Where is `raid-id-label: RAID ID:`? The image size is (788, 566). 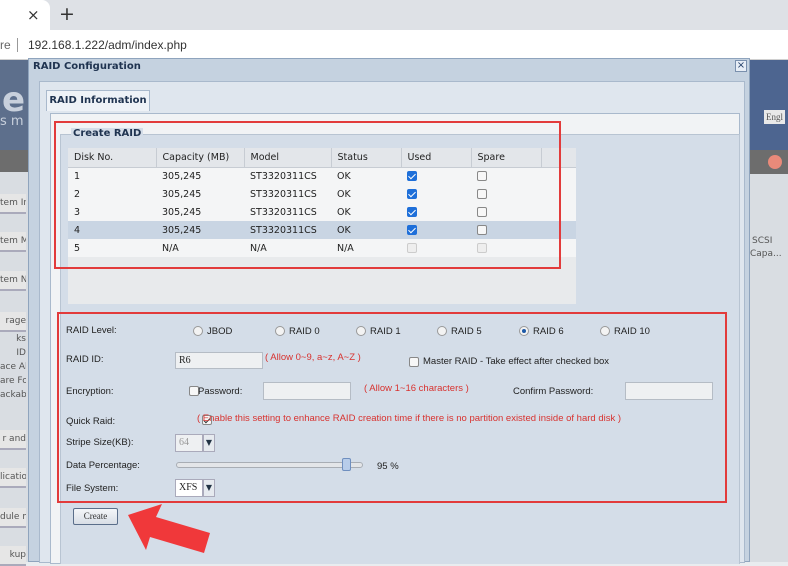 raid-id-label: RAID ID: is located at coordinates (85, 359).